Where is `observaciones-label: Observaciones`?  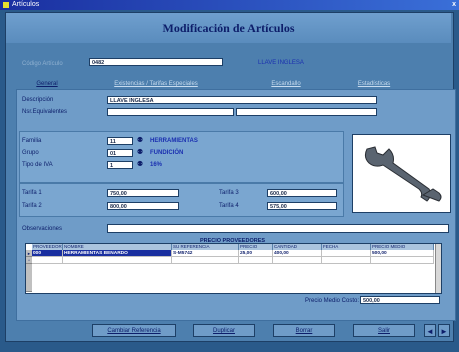 observaciones-label: Observaciones is located at coordinates (42, 229).